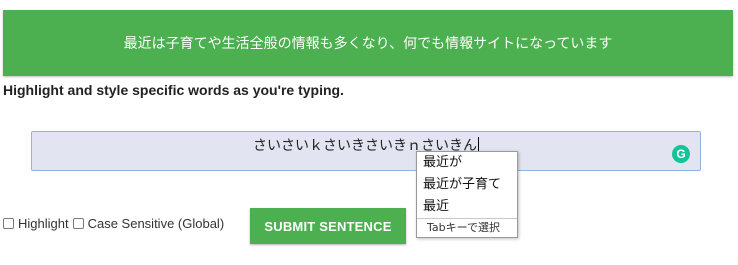  I want to click on options-row: Highlight Case Sensitive (Global), so click(115, 223).